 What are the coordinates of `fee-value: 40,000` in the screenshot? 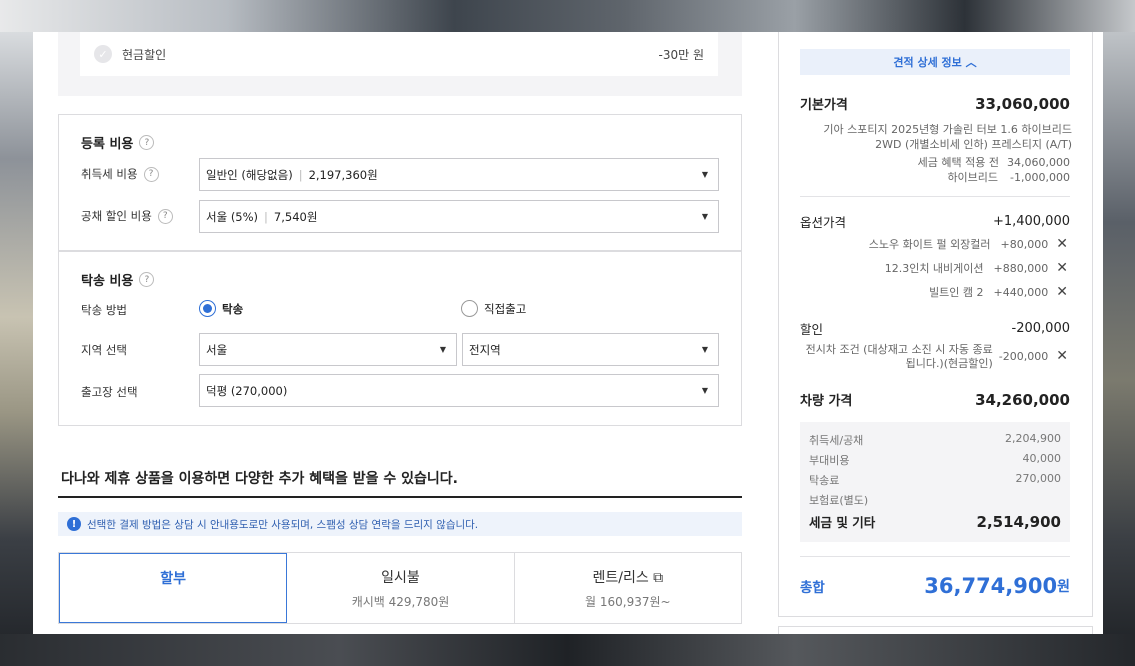 It's located at (1042, 458).